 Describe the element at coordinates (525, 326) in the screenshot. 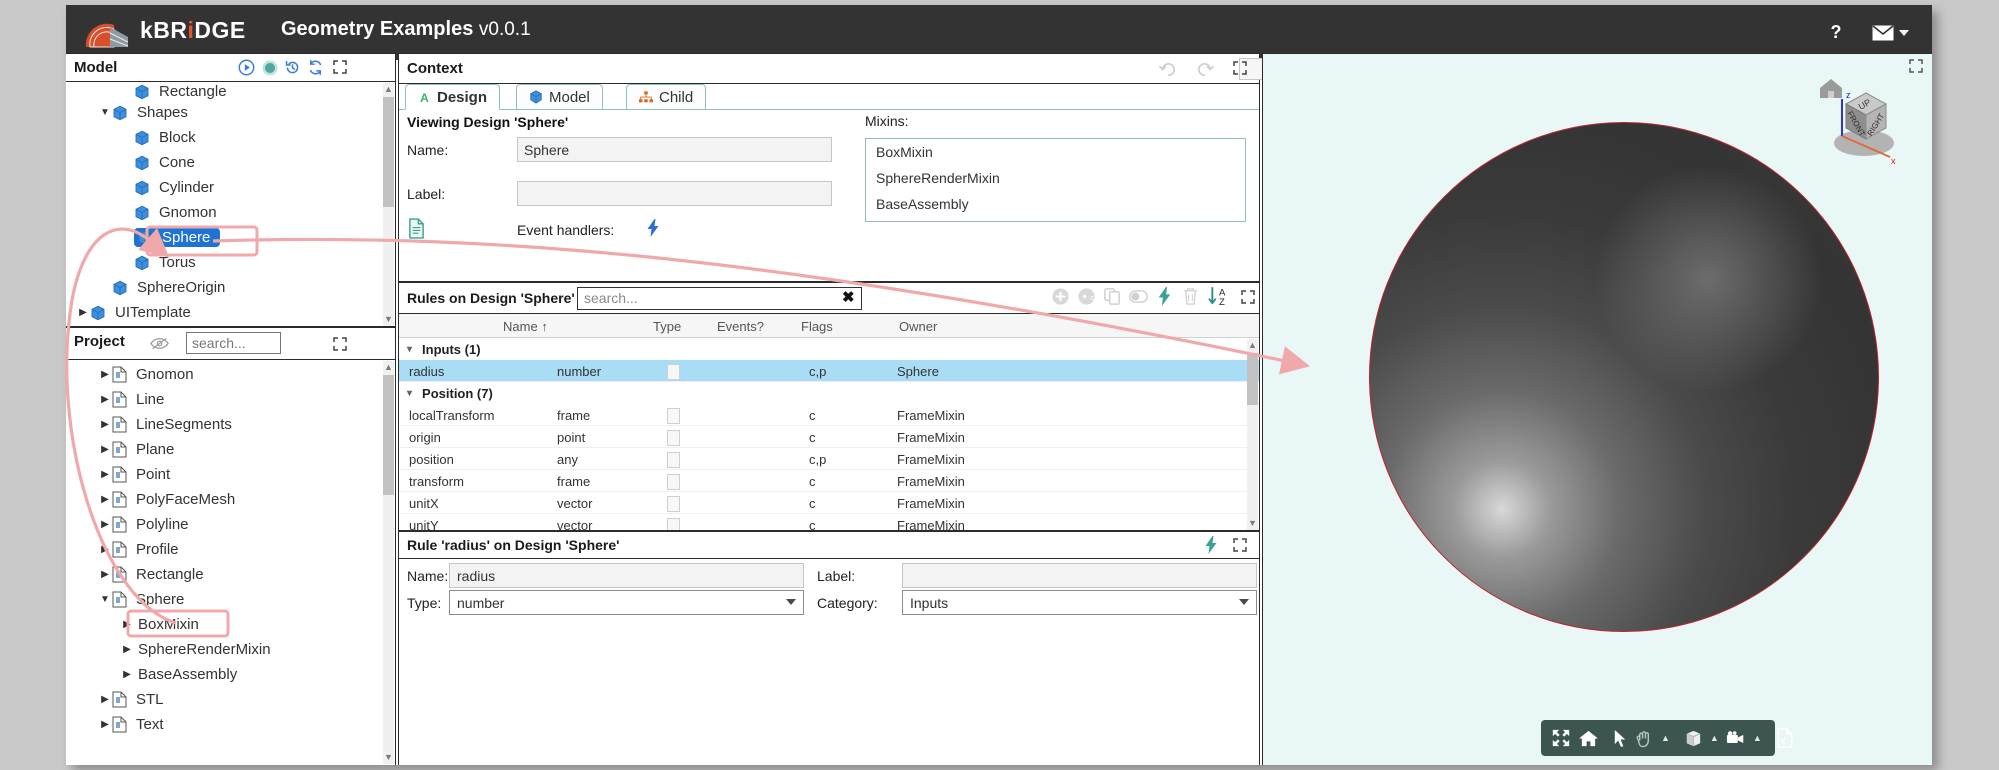

I see `column-header-name: Name ↑` at that location.